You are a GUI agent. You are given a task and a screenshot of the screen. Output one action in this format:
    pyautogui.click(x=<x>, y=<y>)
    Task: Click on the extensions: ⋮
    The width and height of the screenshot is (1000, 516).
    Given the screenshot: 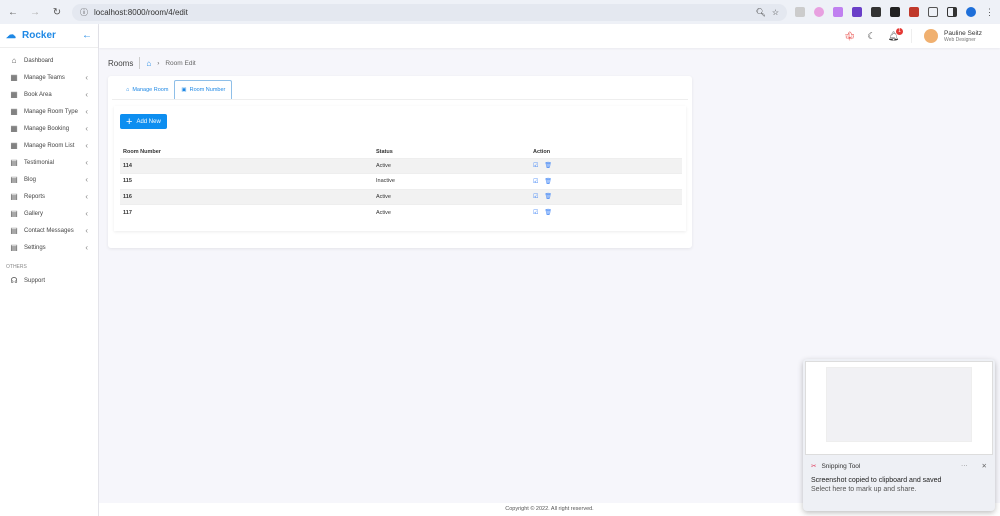 What is the action you would take?
    pyautogui.click(x=894, y=12)
    